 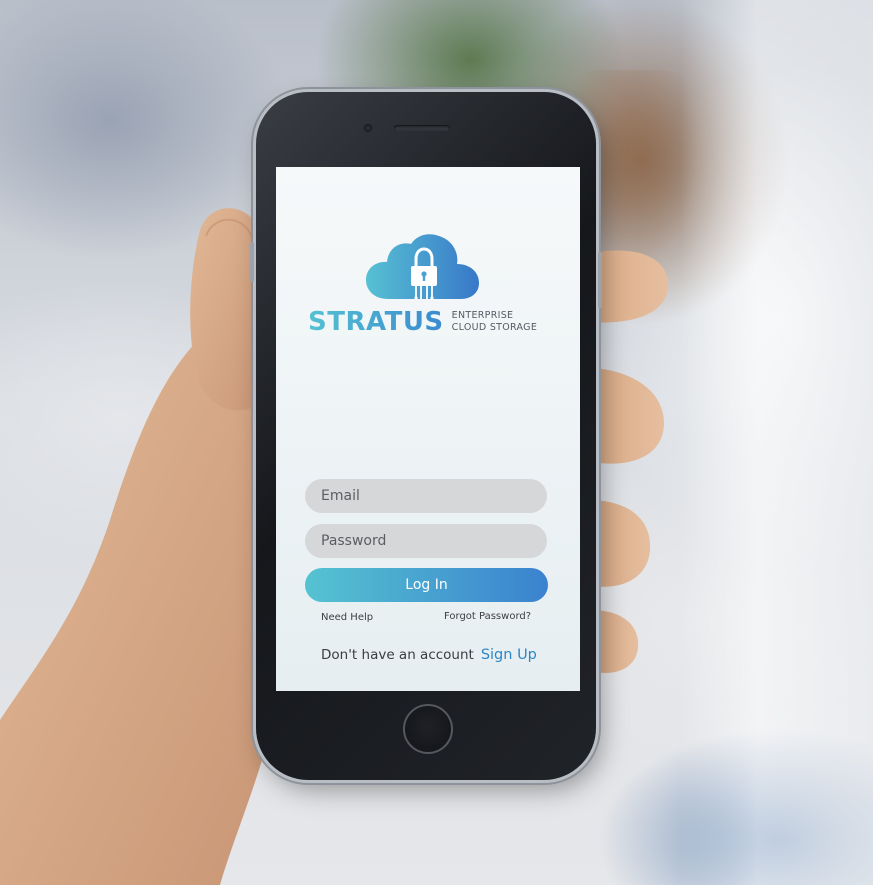 I want to click on signup-link: Sign Up, so click(x=509, y=655).